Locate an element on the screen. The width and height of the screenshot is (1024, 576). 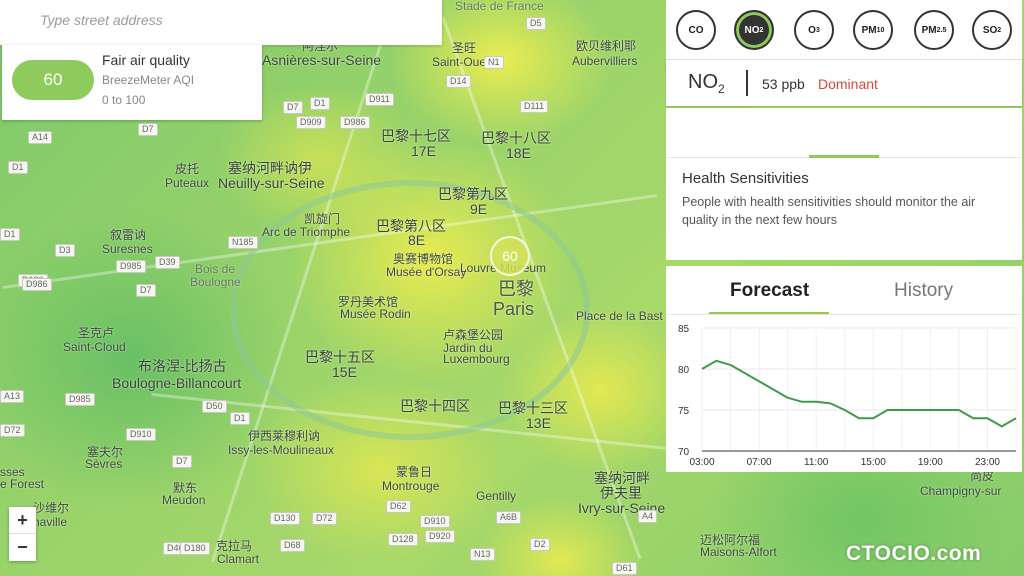
map-place-label: Boulogne is located at coordinates (215, 282).